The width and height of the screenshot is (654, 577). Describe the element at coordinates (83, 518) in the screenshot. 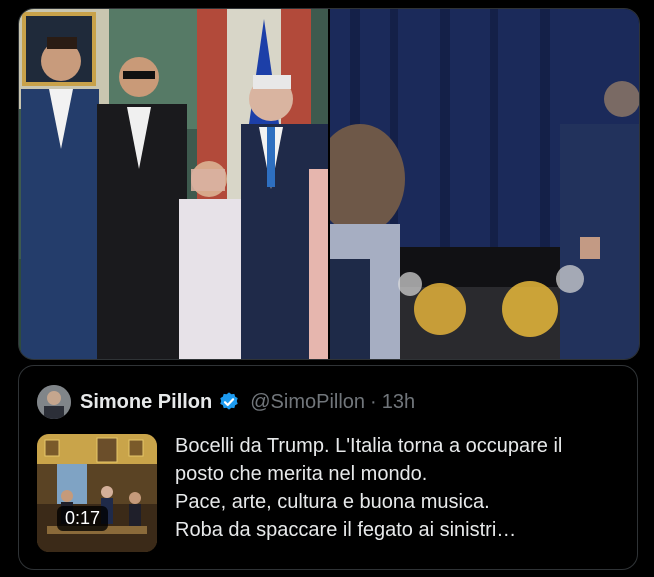

I see `video-duration-badge: 0:17` at that location.